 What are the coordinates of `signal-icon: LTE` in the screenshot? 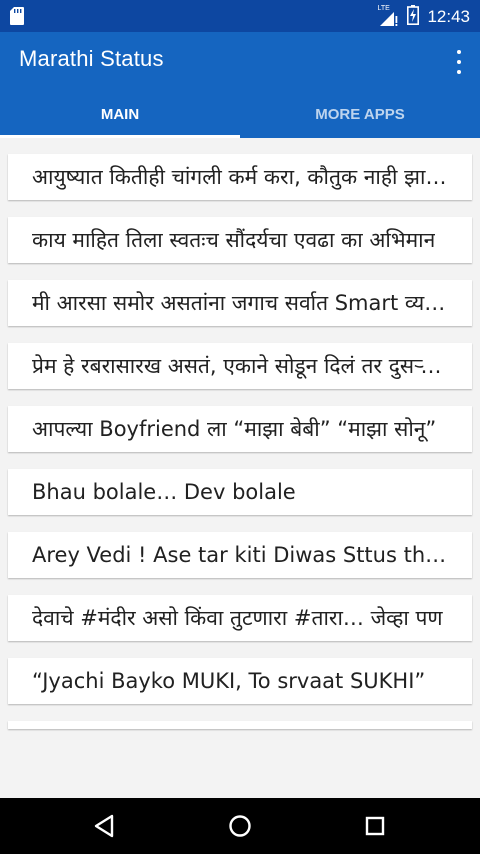 It's located at (388, 16).